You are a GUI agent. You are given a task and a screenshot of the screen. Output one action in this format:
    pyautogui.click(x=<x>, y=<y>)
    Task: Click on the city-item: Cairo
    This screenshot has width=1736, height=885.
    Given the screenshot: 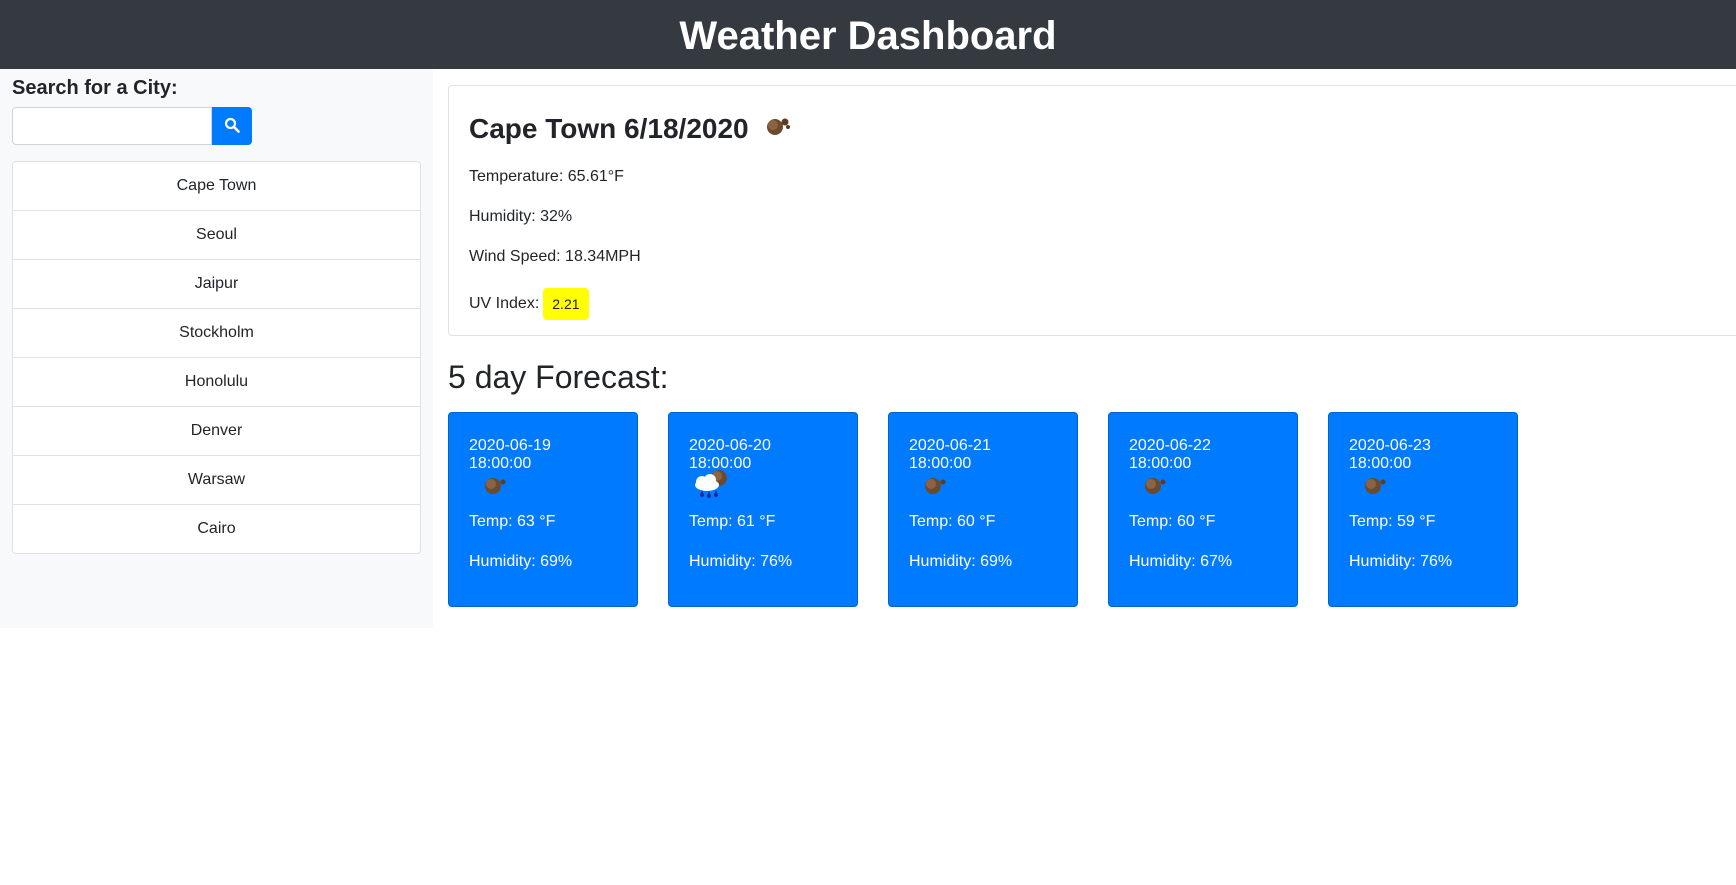 What is the action you would take?
    pyautogui.click(x=216, y=529)
    